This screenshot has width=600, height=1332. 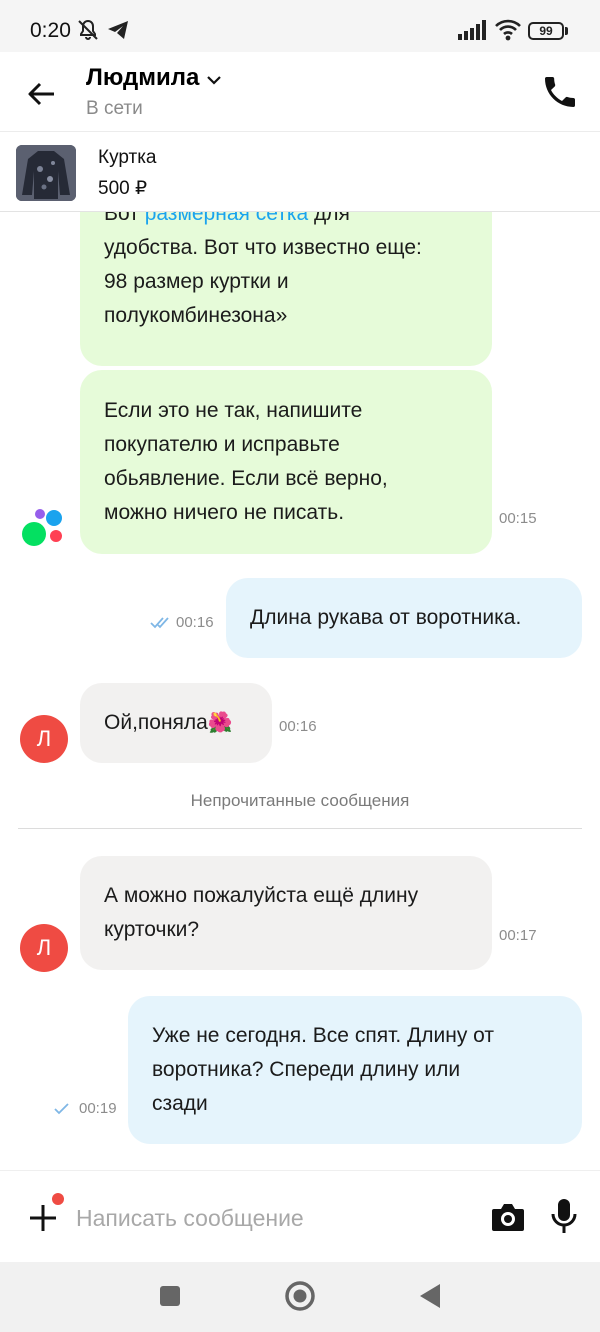 What do you see at coordinates (300, 172) in the screenshot?
I see `item-bar: Куртка 500 ₽` at bounding box center [300, 172].